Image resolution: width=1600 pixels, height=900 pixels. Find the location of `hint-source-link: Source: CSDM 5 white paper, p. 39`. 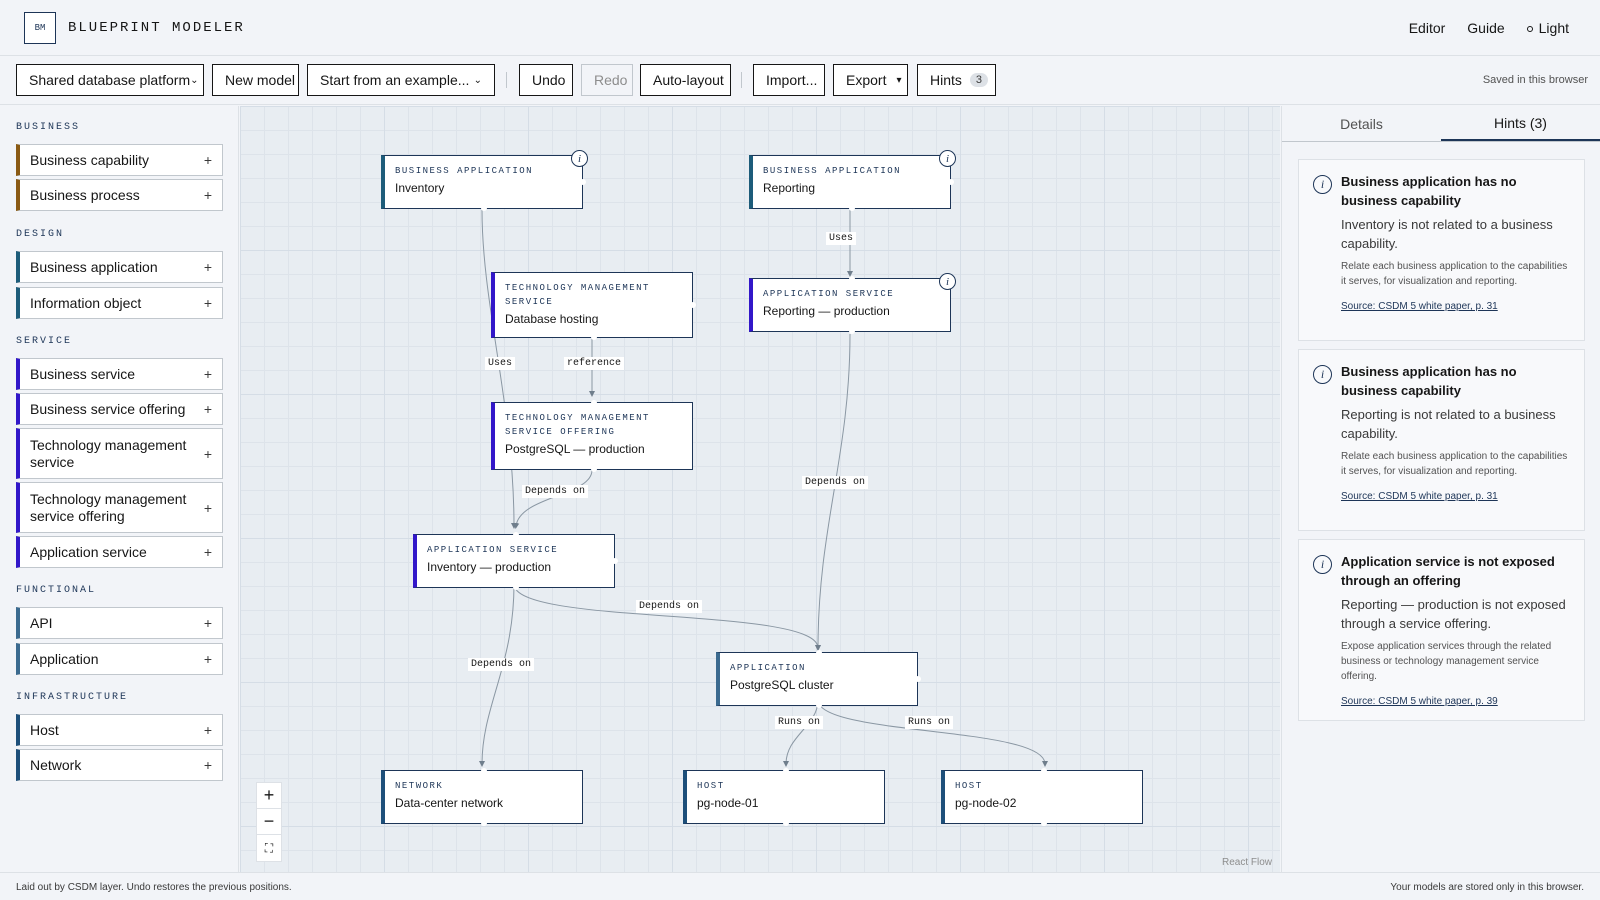

hint-source-link: Source: CSDM 5 white paper, p. 39 is located at coordinates (1419, 701).